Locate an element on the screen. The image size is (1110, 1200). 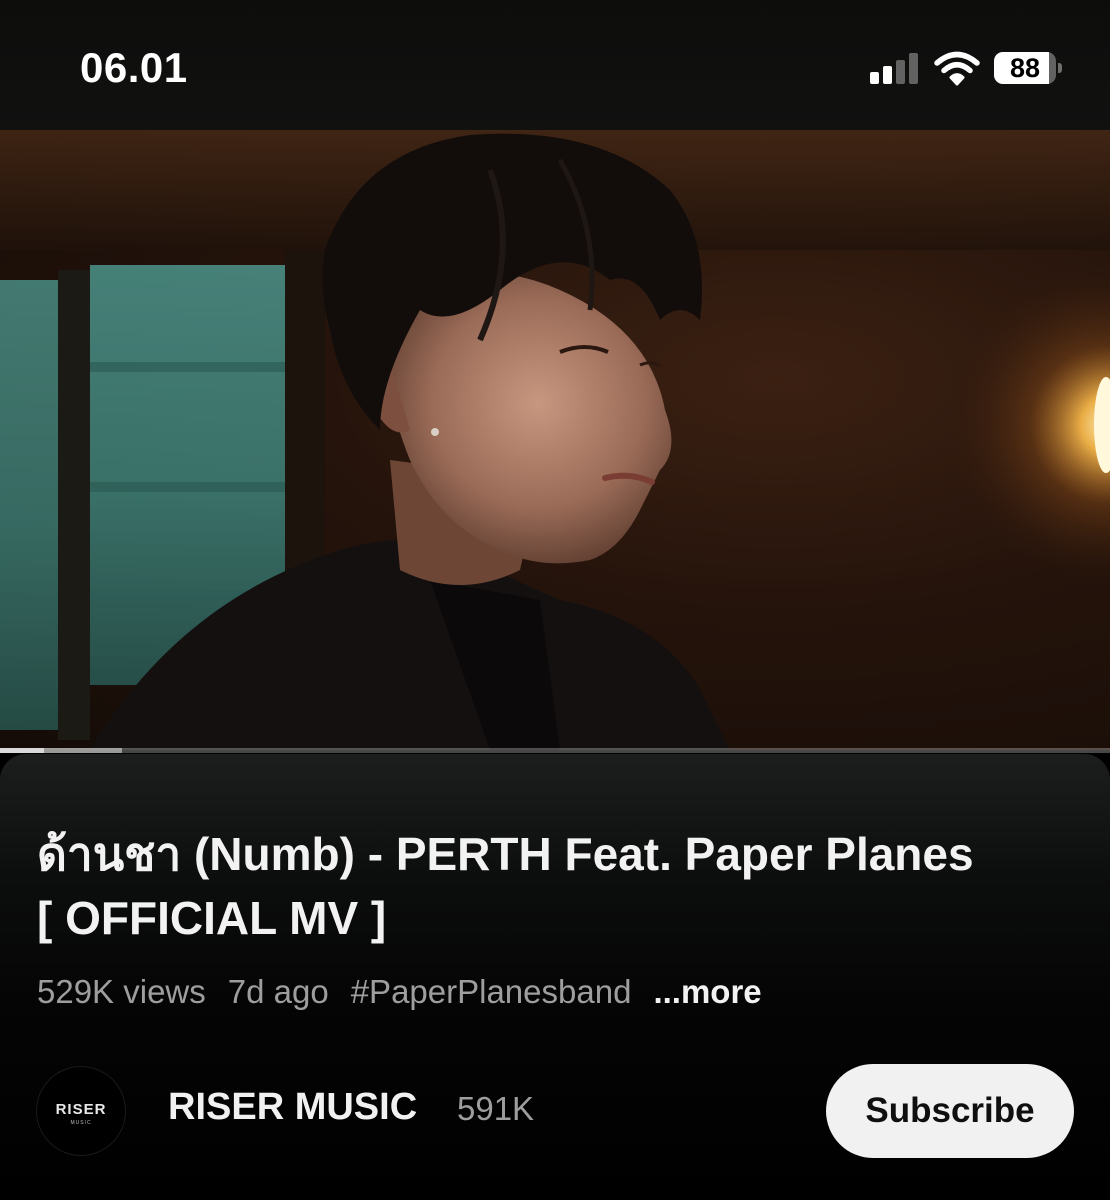
channel-logo-text: RISER is located at coordinates (81, 1109).